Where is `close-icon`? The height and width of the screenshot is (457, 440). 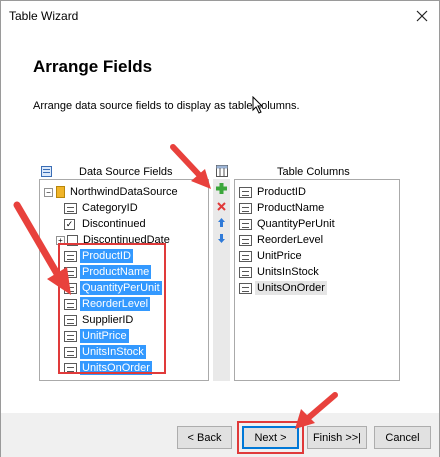
close-icon is located at coordinates (422, 16).